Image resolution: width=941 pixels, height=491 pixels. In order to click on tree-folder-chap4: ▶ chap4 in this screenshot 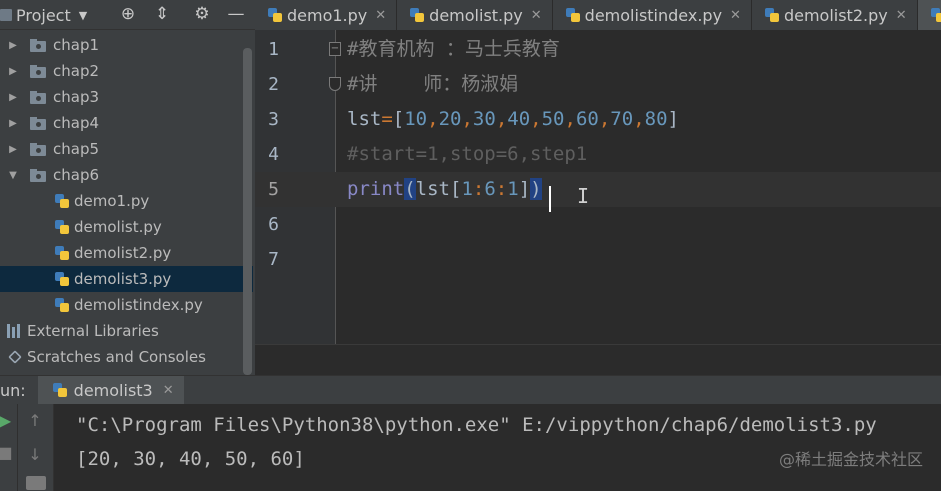, I will do `click(126, 123)`.